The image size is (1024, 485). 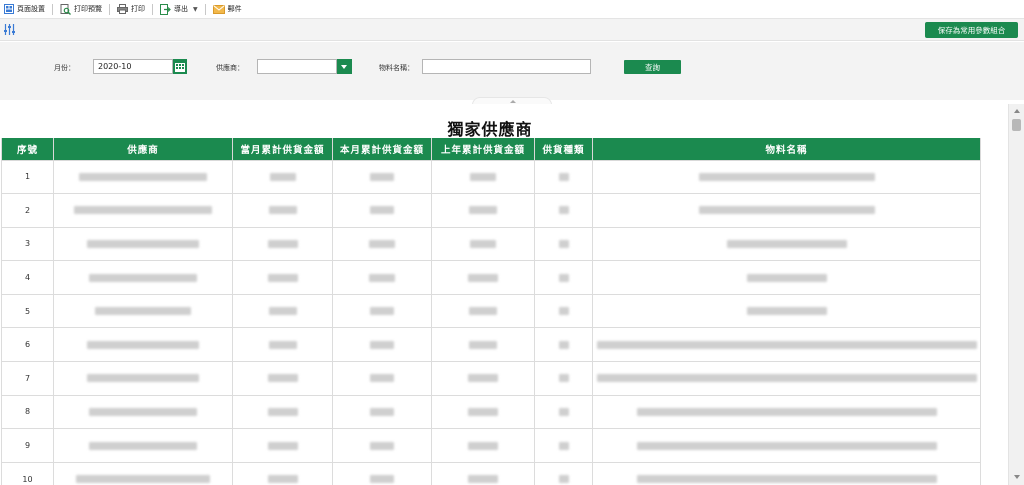 I want to click on table-row: 8, so click(x=491, y=412).